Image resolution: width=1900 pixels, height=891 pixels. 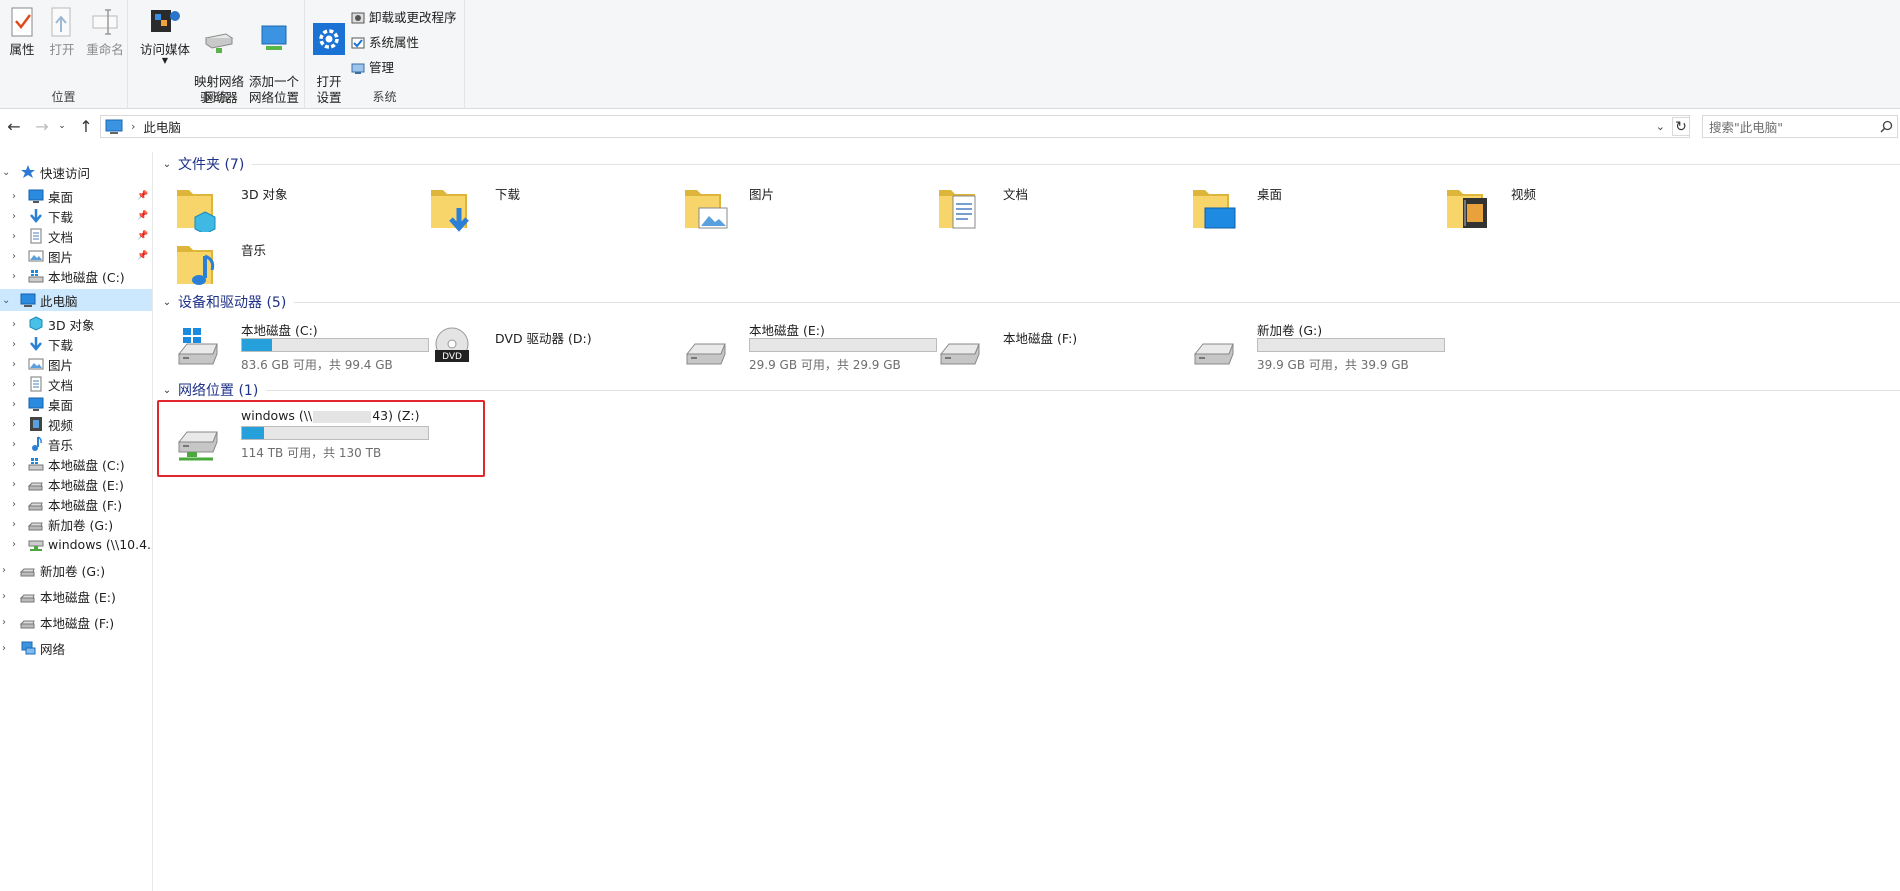 What do you see at coordinates (165, 35) in the screenshot?
I see `access-media-button: 访问媒体 ▼` at bounding box center [165, 35].